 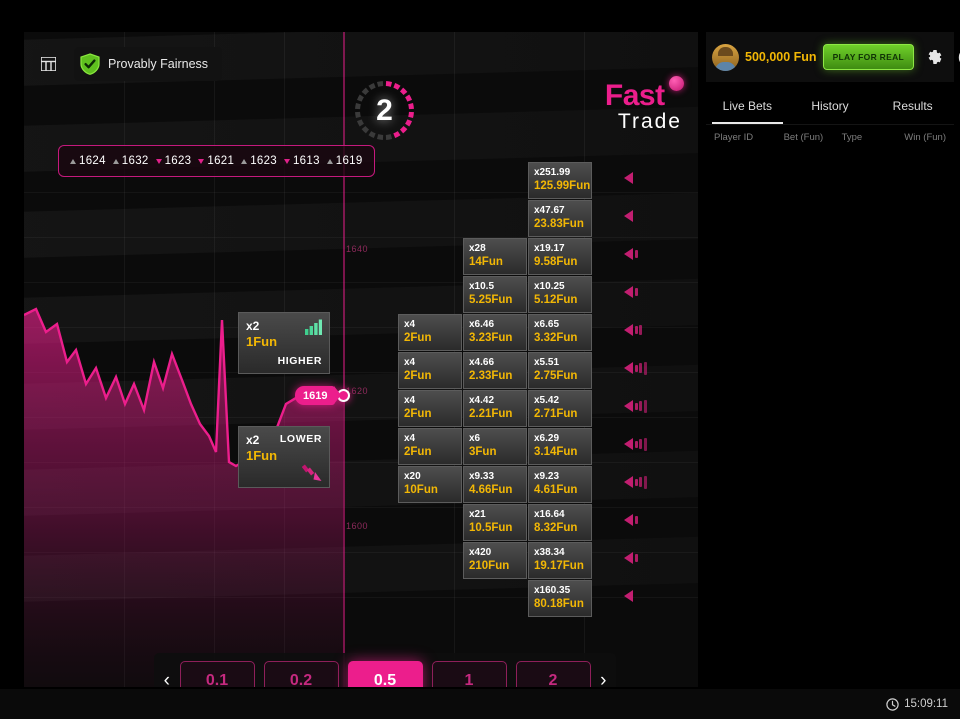 I want to click on grid-icon, so click(x=48, y=64).